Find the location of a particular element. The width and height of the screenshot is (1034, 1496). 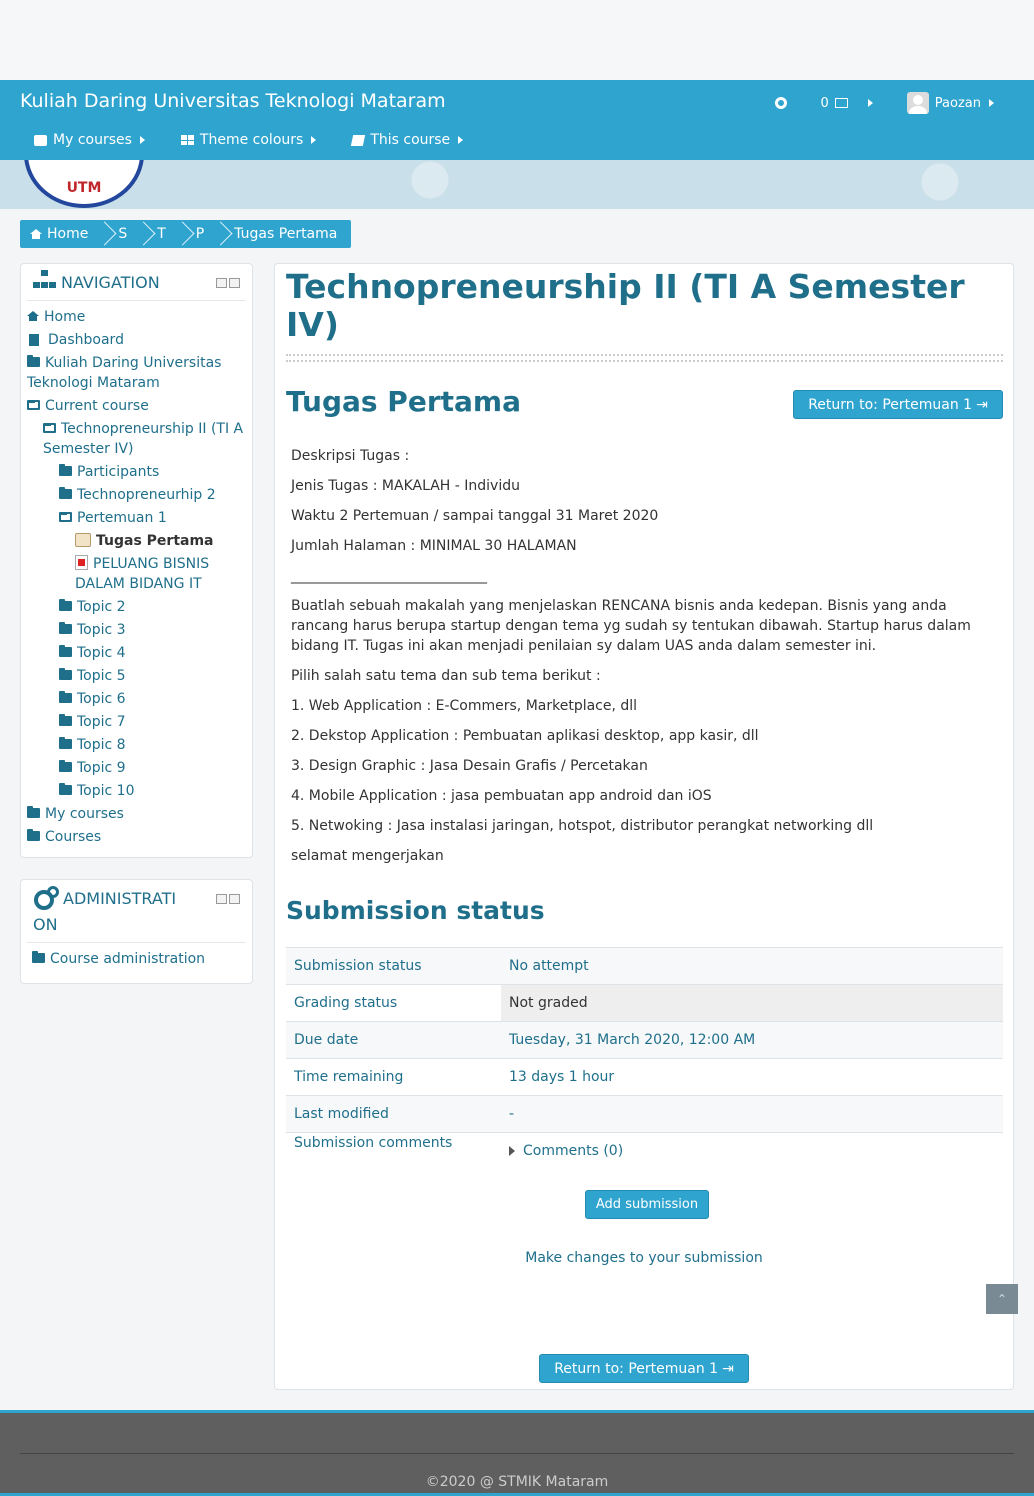

nav-topic-8: Topic 8 is located at coordinates (135, 745).